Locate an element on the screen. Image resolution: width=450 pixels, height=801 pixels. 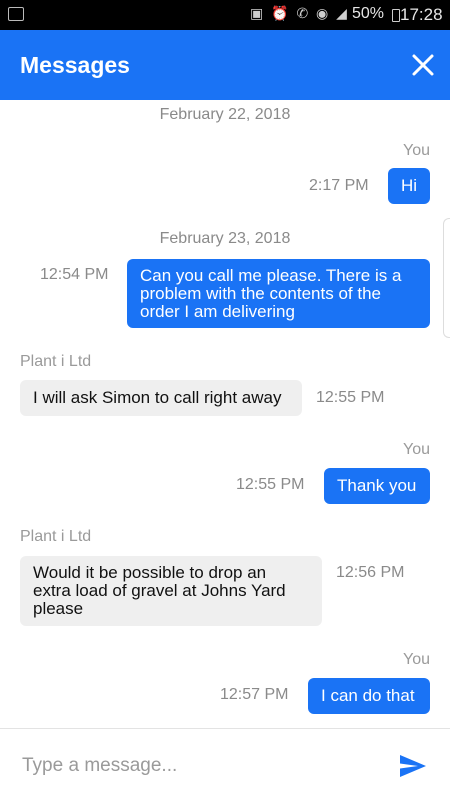
scroll-handle is located at coordinates (446, 278).